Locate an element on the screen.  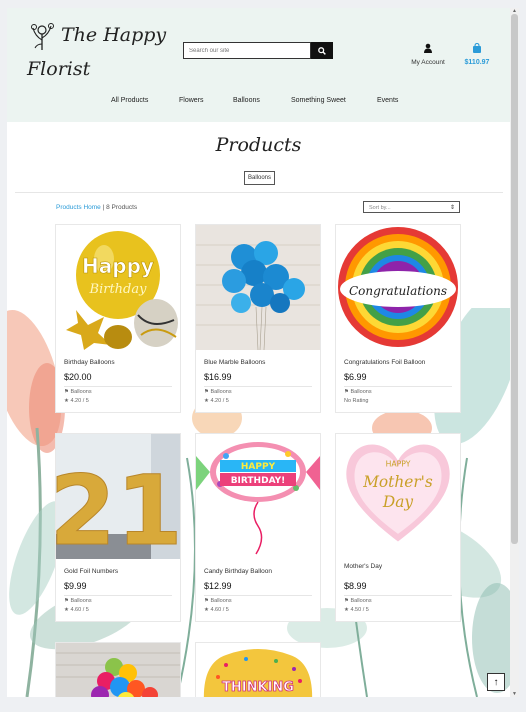
product-price: $16.99 is located at coordinates (218, 377).